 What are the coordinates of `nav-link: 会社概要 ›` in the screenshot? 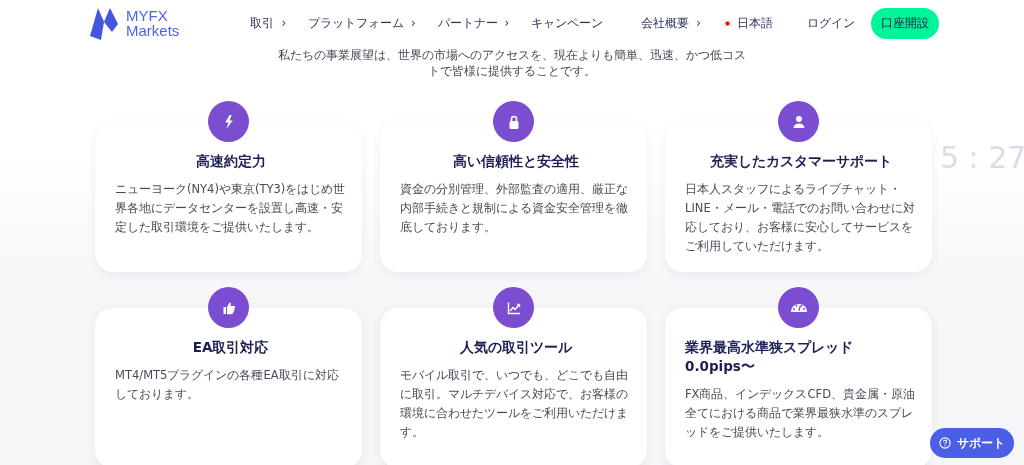 It's located at (675, 23).